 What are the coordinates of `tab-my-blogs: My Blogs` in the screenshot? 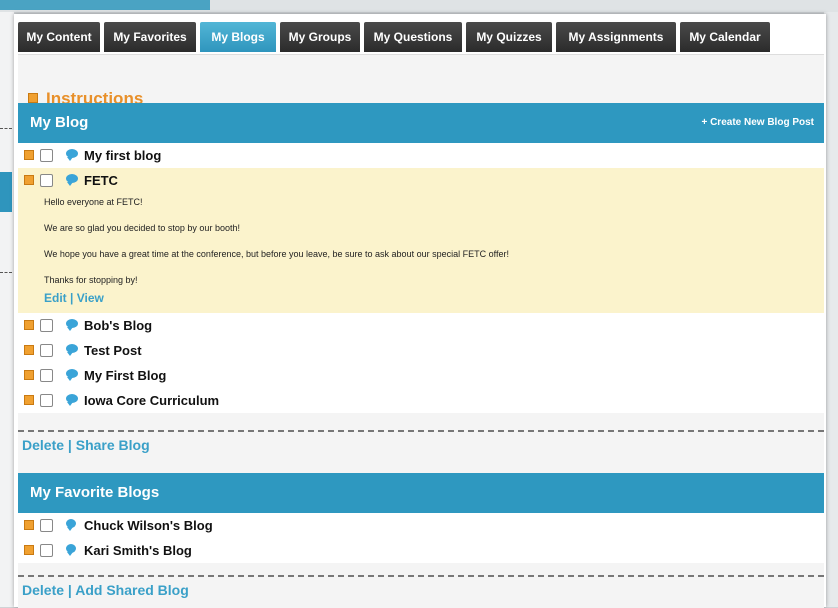 It's located at (238, 37).